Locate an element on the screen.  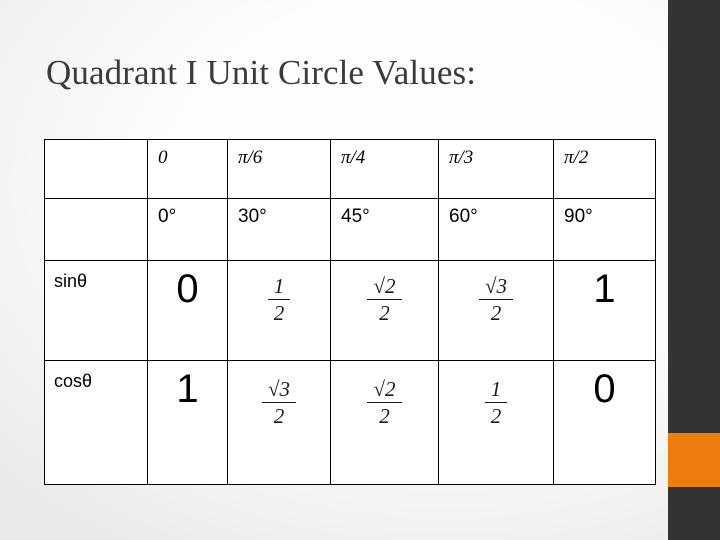
cell-cos-pi2: 0 is located at coordinates (604, 422).